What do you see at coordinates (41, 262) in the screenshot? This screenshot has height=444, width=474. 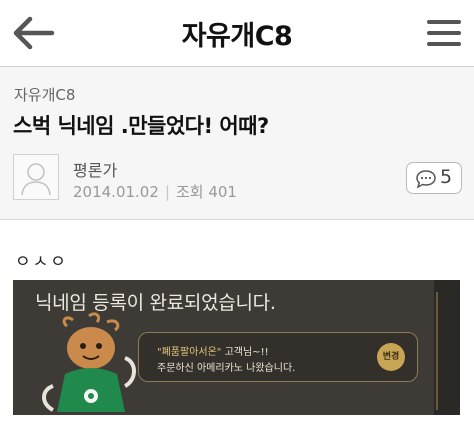 I see `post-body-text: ㅇㅅㅇ` at bounding box center [41, 262].